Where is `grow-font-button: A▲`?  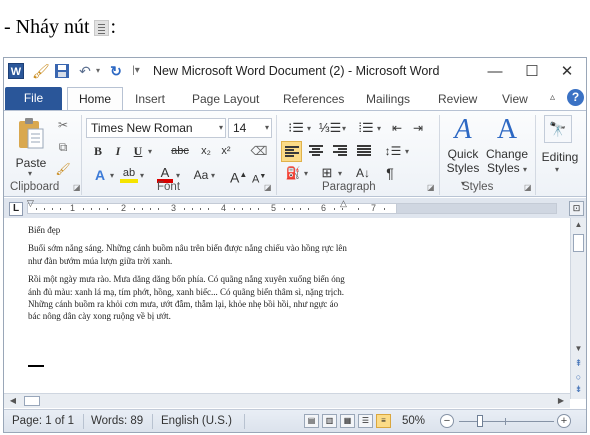
grow-font-button: A▲ is located at coordinates (238, 175).